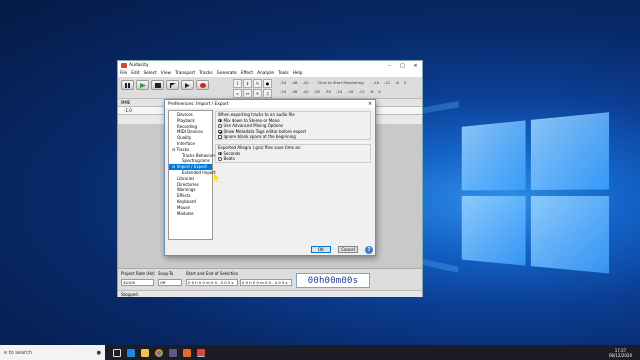 The height and width of the screenshot is (360, 640). What do you see at coordinates (232, 153) in the screenshot?
I see `seconds-label: Seconds` at bounding box center [232, 153].